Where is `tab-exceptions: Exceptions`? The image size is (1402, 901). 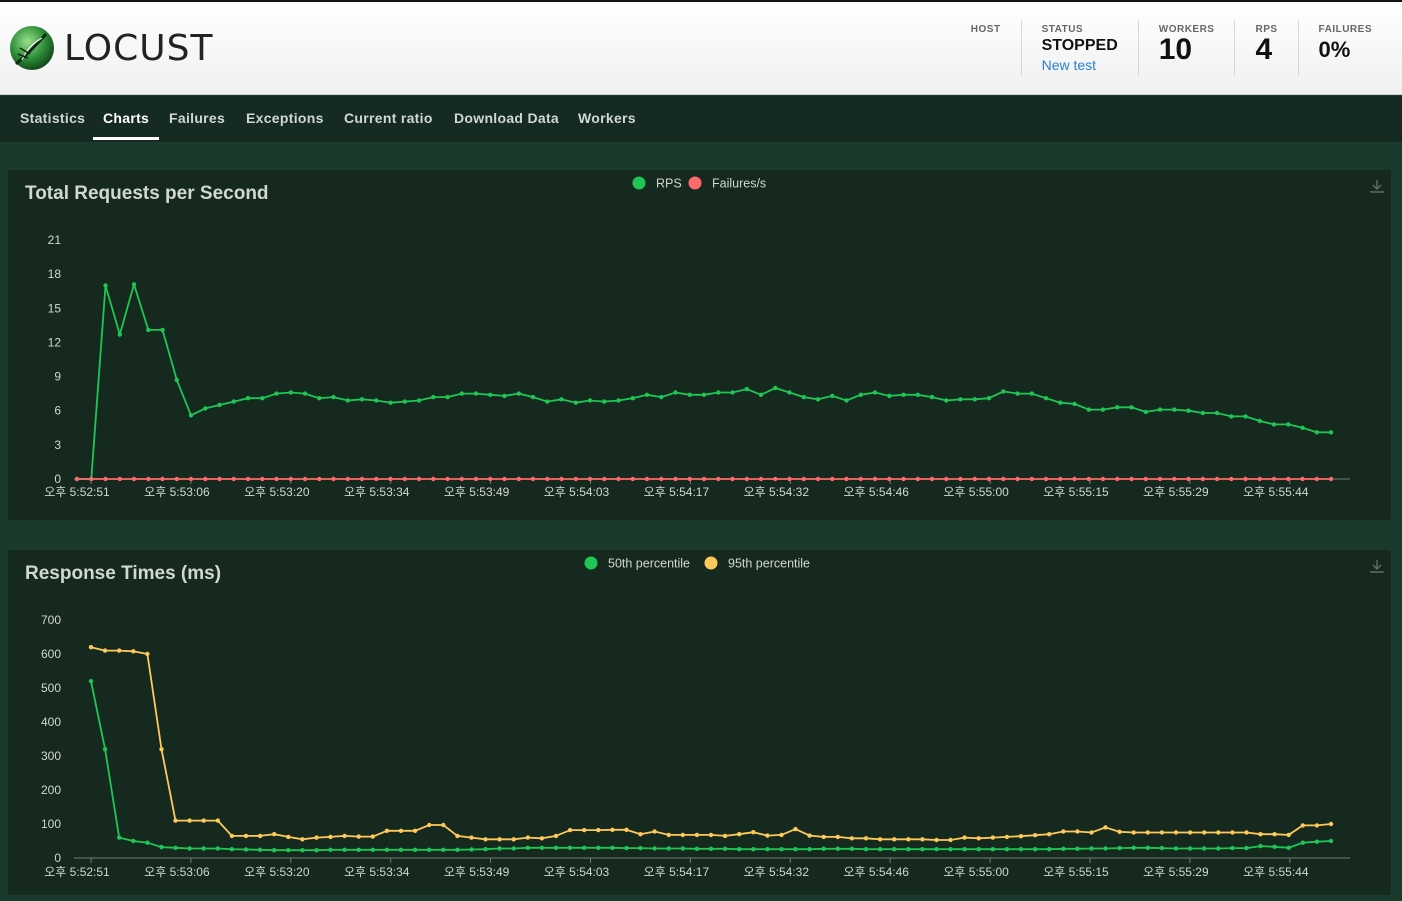 tab-exceptions: Exceptions is located at coordinates (285, 118).